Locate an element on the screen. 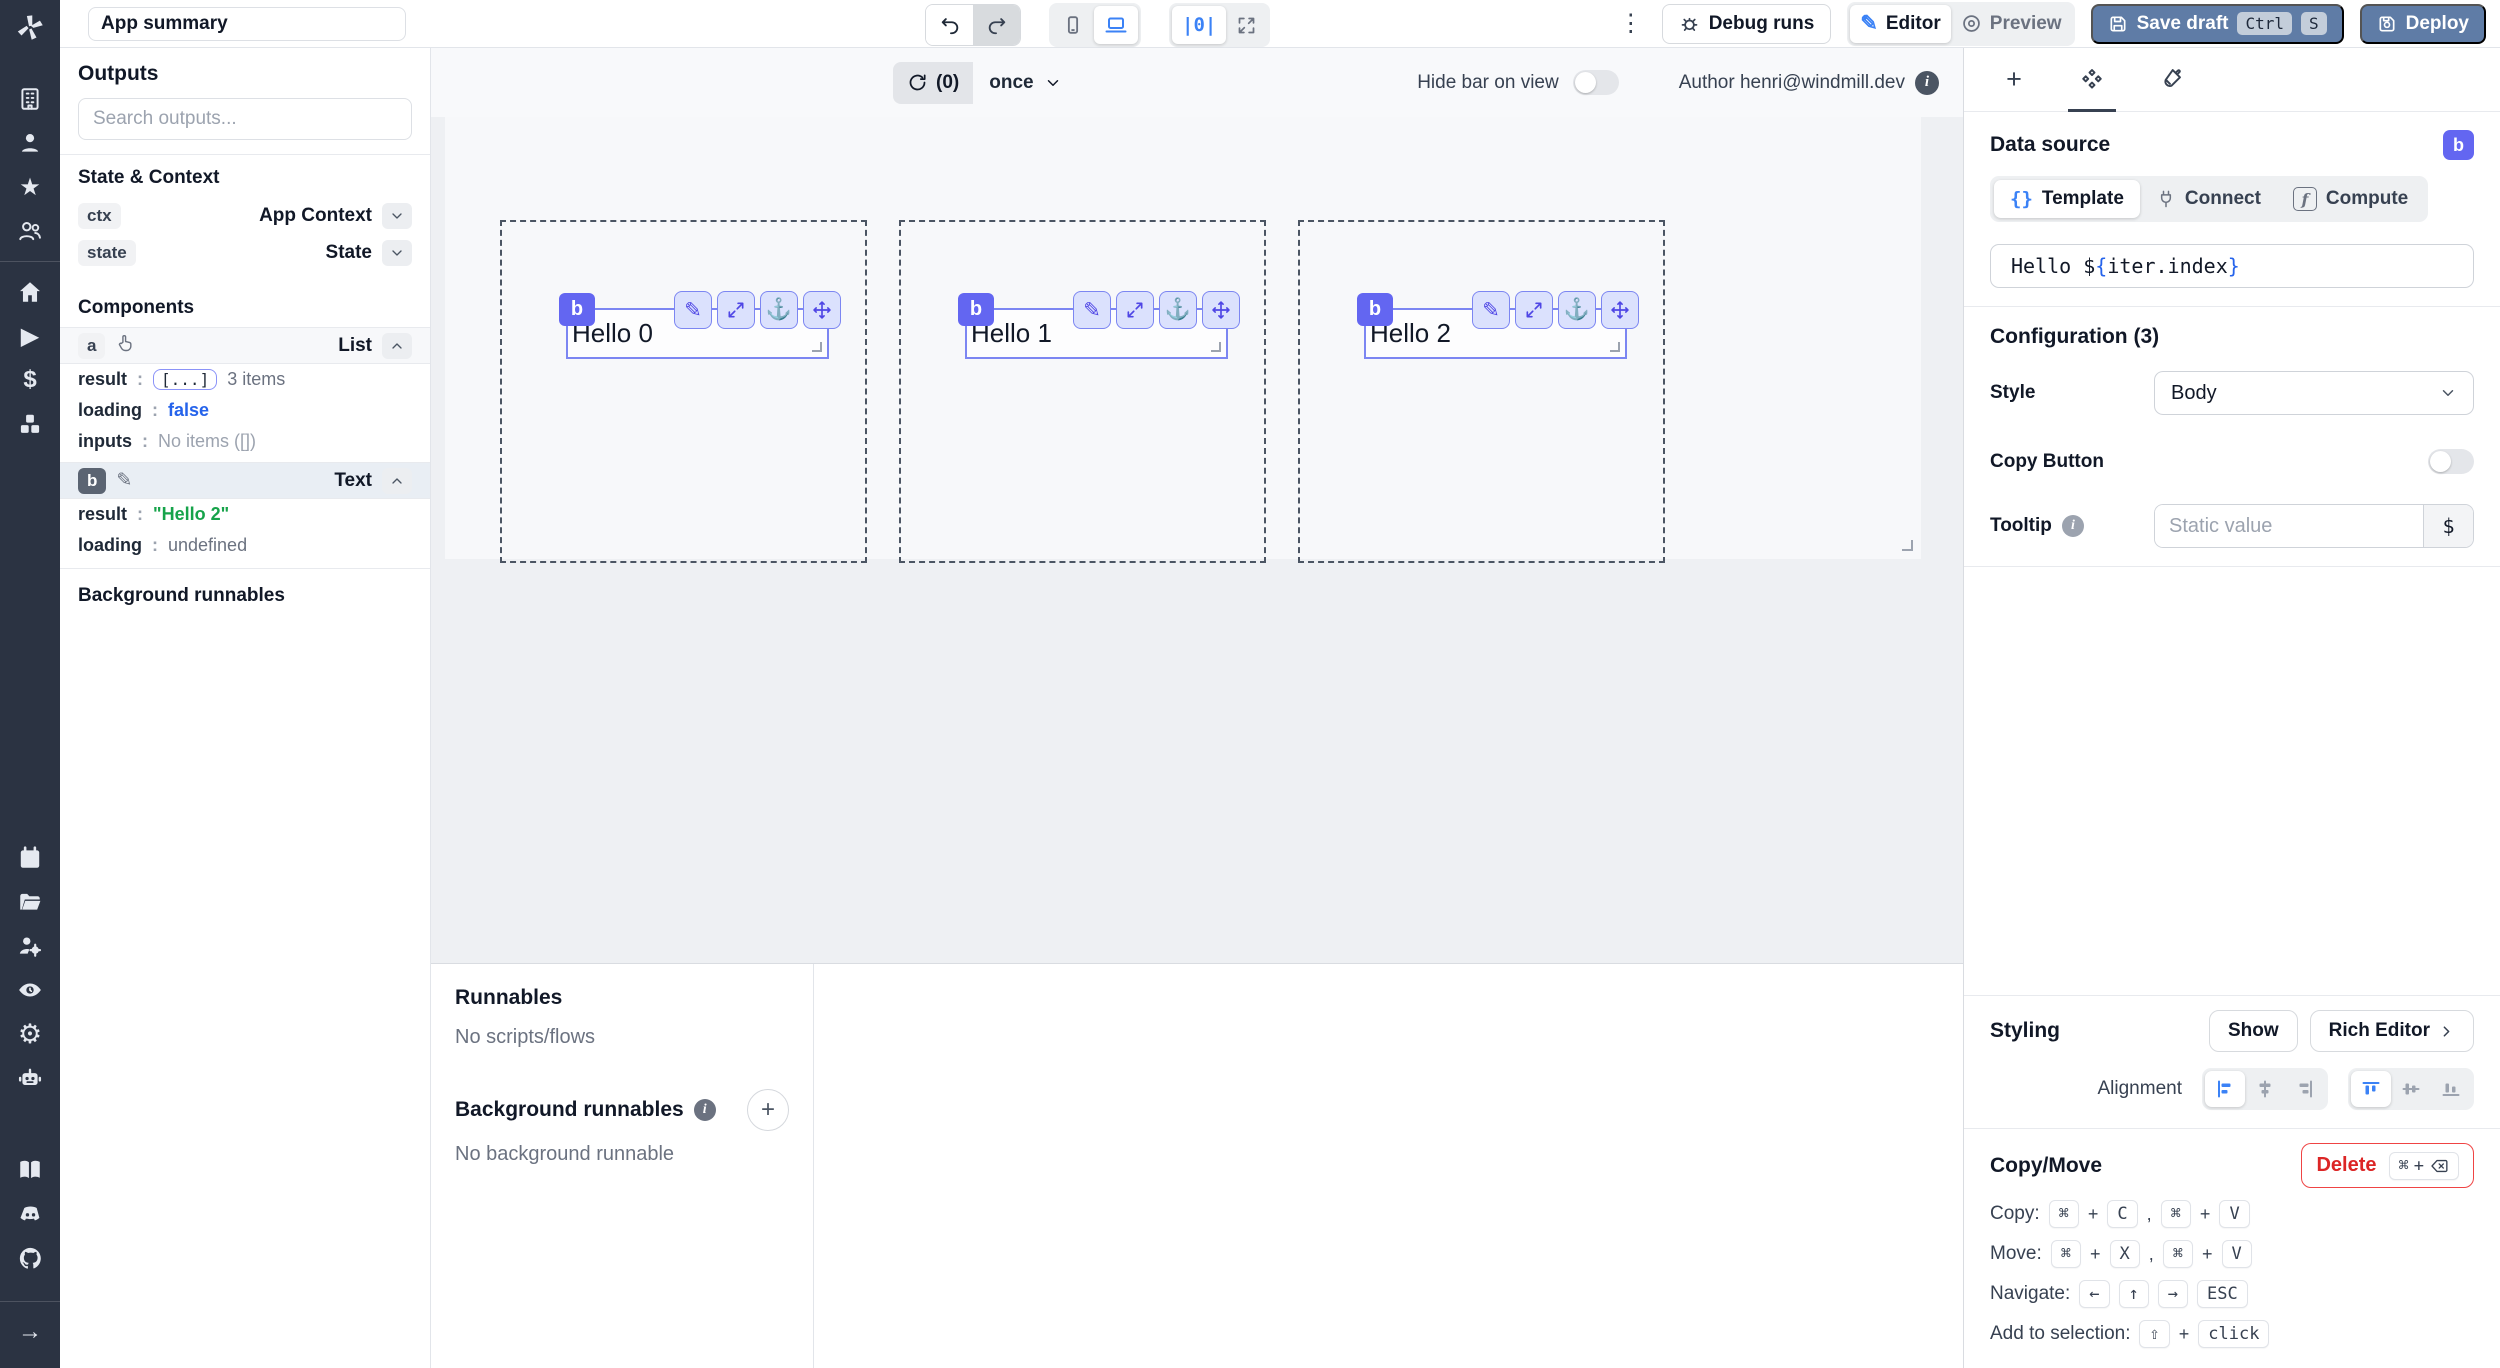 The width and height of the screenshot is (2500, 1368). add-background-runnable-button: + is located at coordinates (768, 1110).